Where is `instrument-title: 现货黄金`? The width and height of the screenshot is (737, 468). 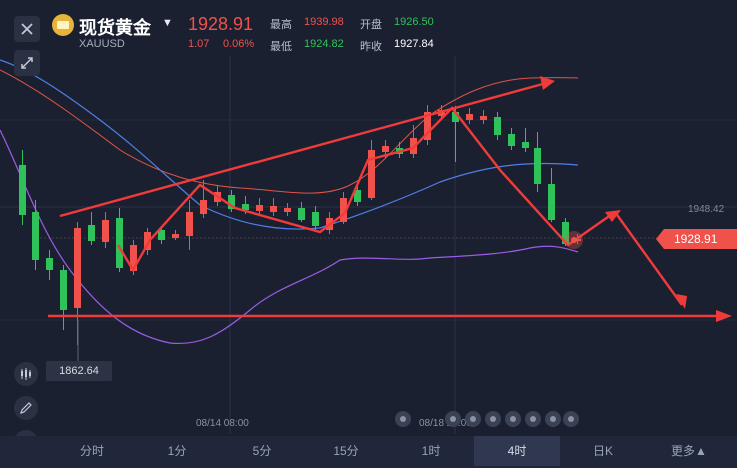 instrument-title: 现货黄金 is located at coordinates (115, 27).